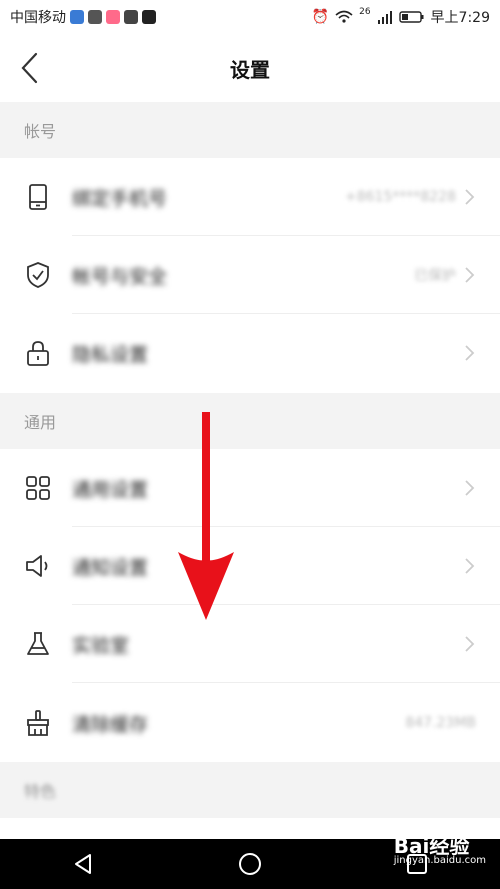  Describe the element at coordinates (250, 723) in the screenshot. I see `row-clear-cache: 清除缓存 847.23MB` at that location.